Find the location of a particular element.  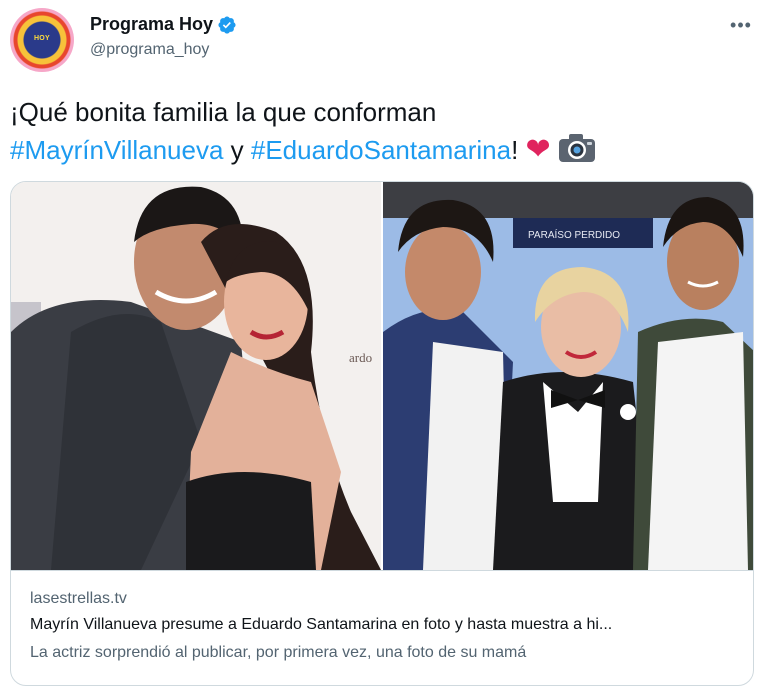

heart-icon: ❤ is located at coordinates (538, 149).